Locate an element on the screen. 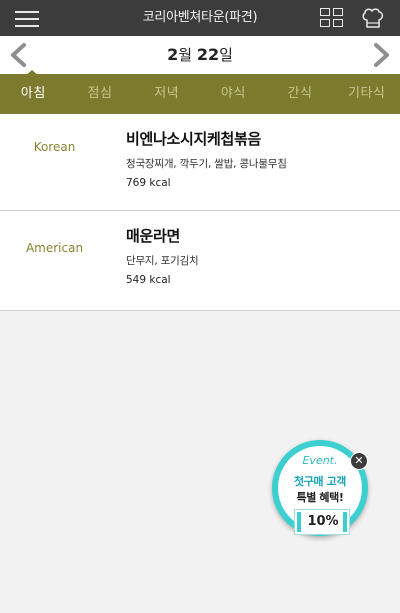 This screenshot has width=400, height=613. event-headline: 첫구매 고객 is located at coordinates (320, 481).